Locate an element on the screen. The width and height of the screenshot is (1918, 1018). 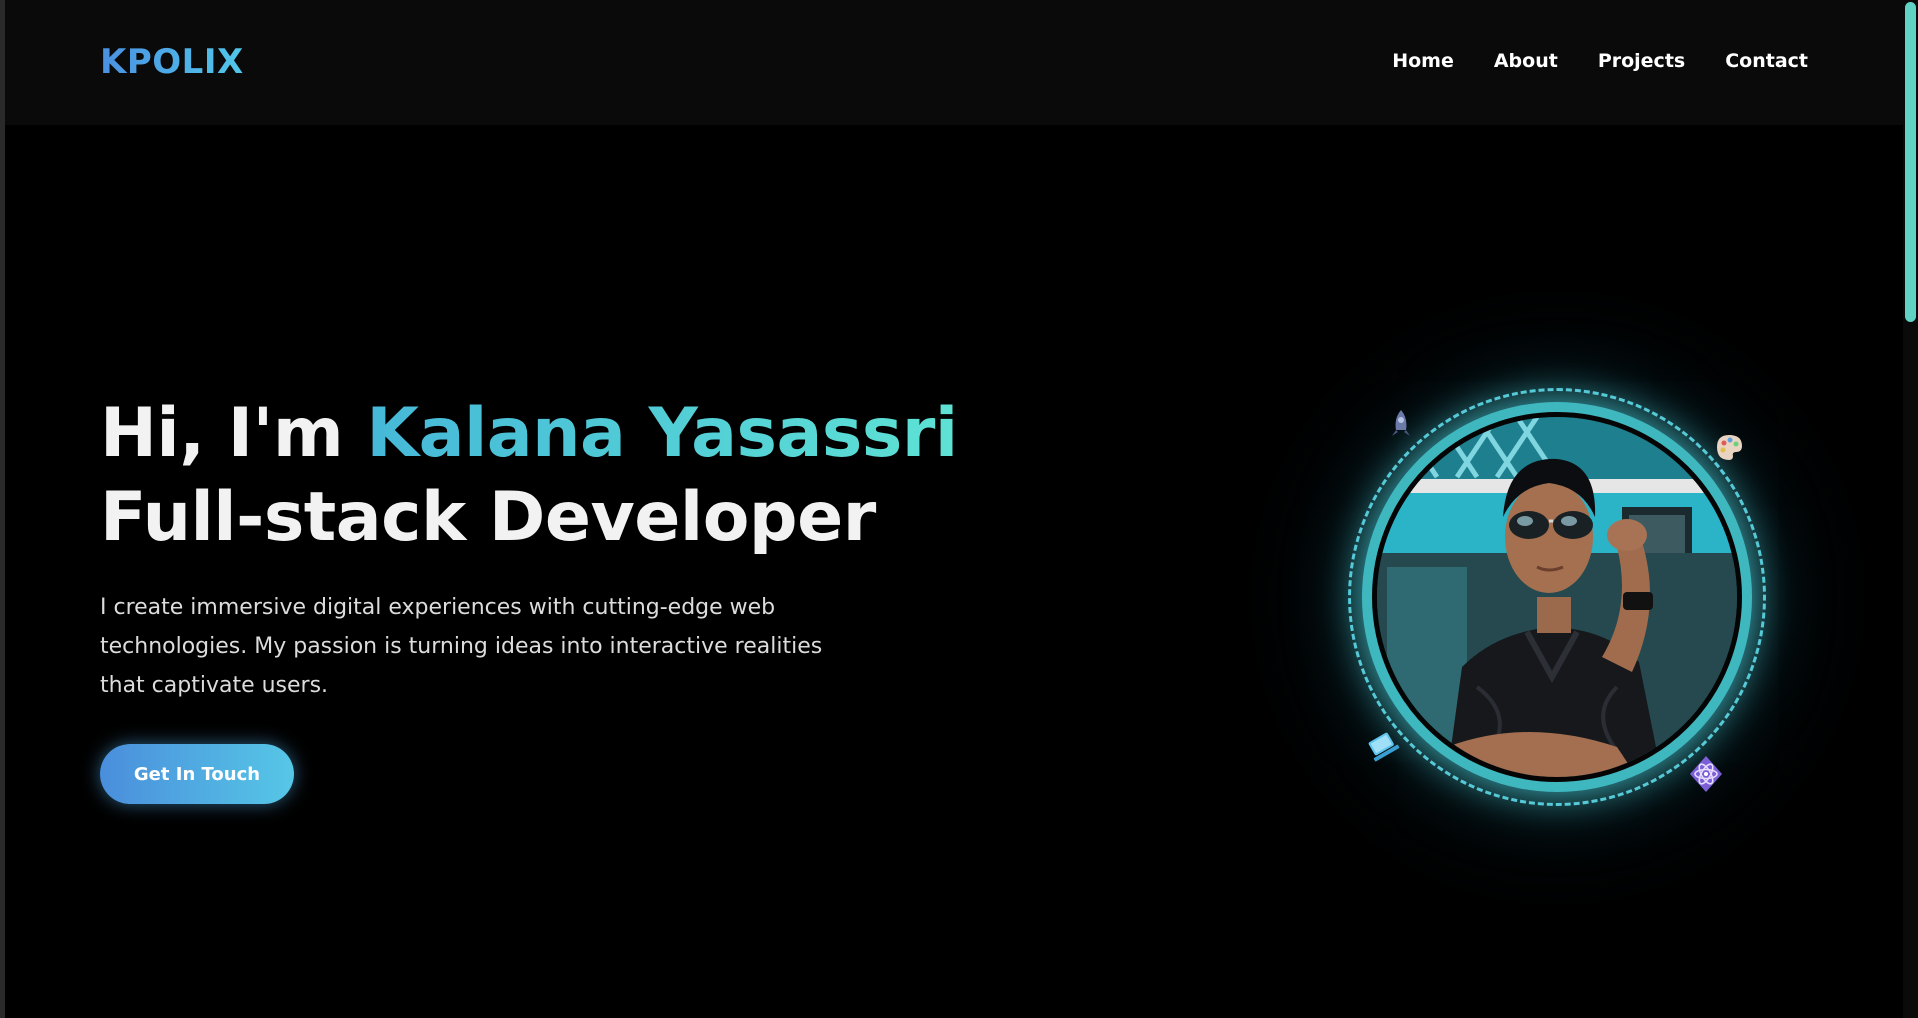
page-scrollbar is located at coordinates (1910, 509).